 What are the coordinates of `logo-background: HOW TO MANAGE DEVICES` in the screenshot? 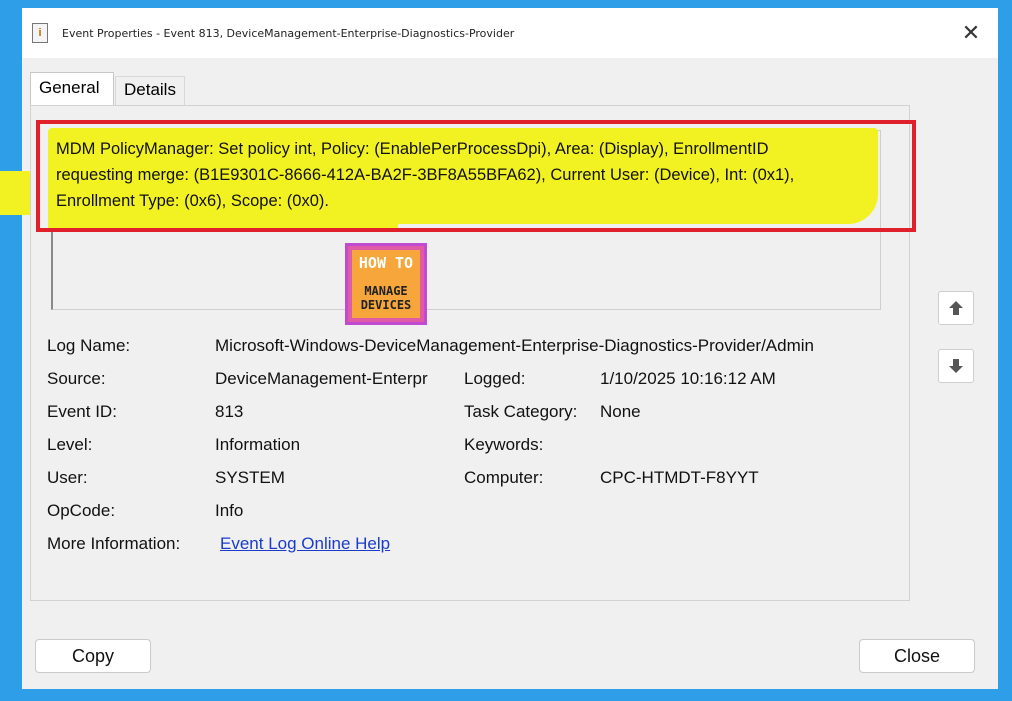 It's located at (386, 284).